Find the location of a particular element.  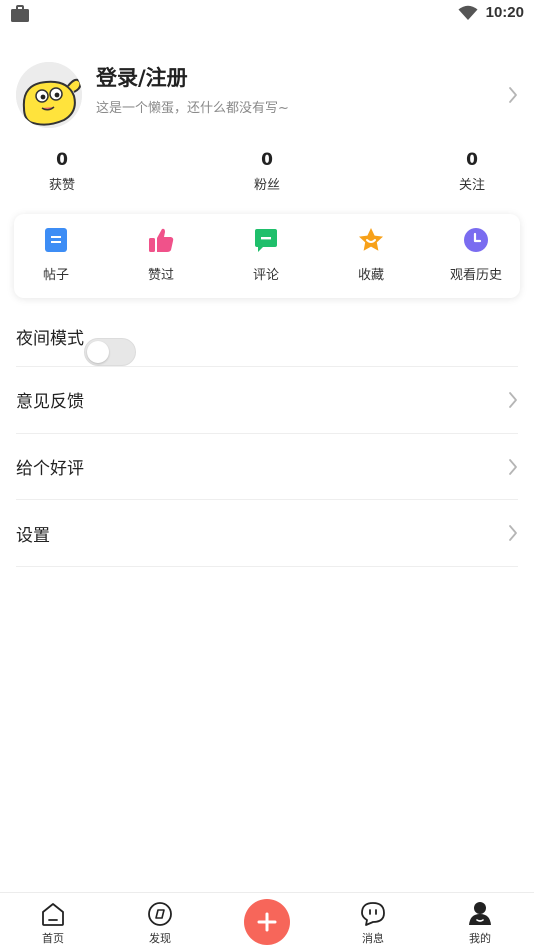

shortcut-card: 帖子 赞过 评论 收藏 观看历史 is located at coordinates (267, 256).